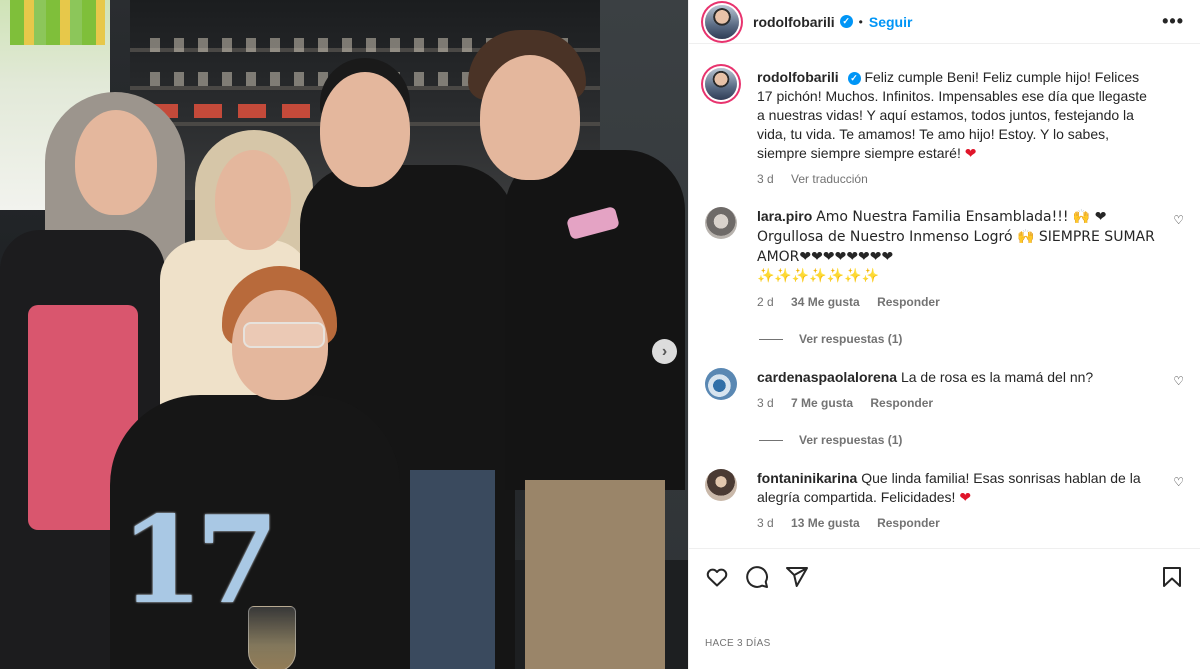 This screenshot has height=669, width=1200. What do you see at coordinates (825, 523) in the screenshot?
I see `comment-likes: 13 Me gusta` at bounding box center [825, 523].